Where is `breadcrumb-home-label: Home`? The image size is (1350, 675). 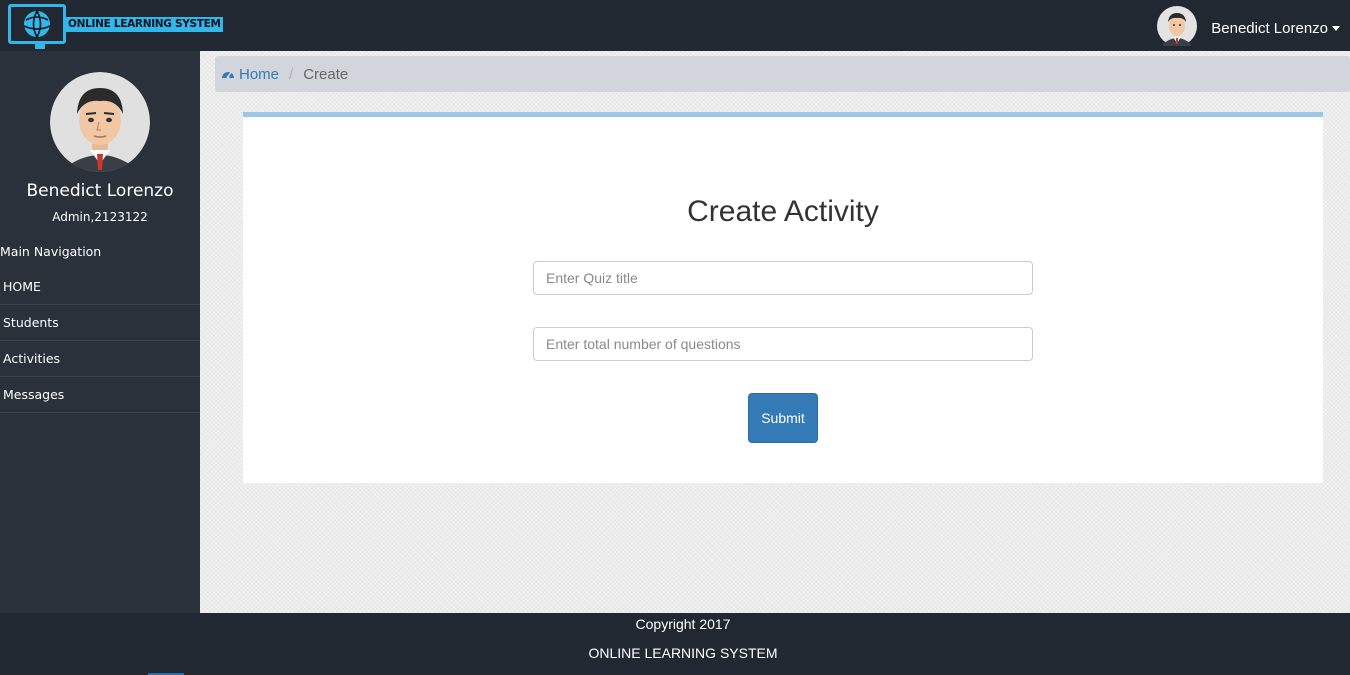 breadcrumb-home-label: Home is located at coordinates (259, 74).